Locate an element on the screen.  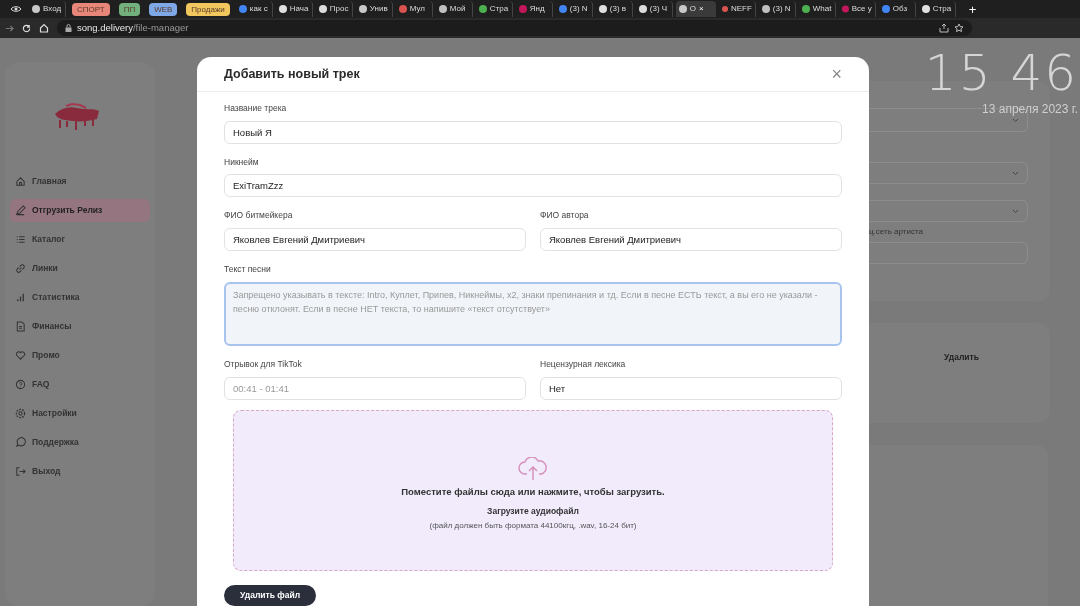
delete-file-button: Удалить файл is located at coordinates (270, 595).